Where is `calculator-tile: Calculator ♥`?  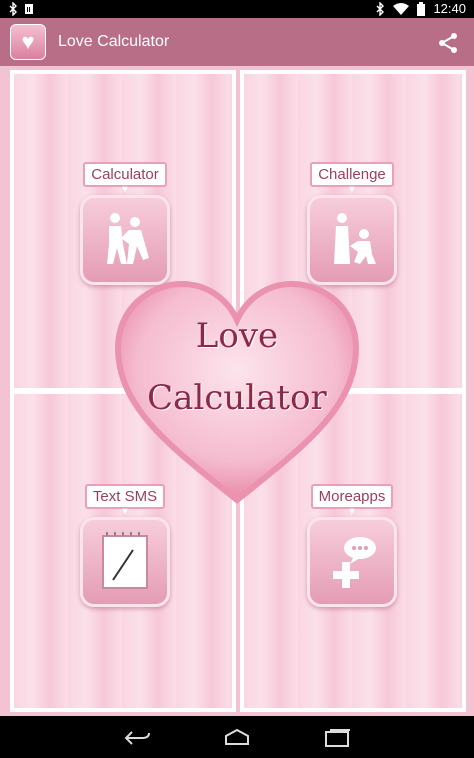 calculator-tile: Calculator ♥ is located at coordinates (125, 223).